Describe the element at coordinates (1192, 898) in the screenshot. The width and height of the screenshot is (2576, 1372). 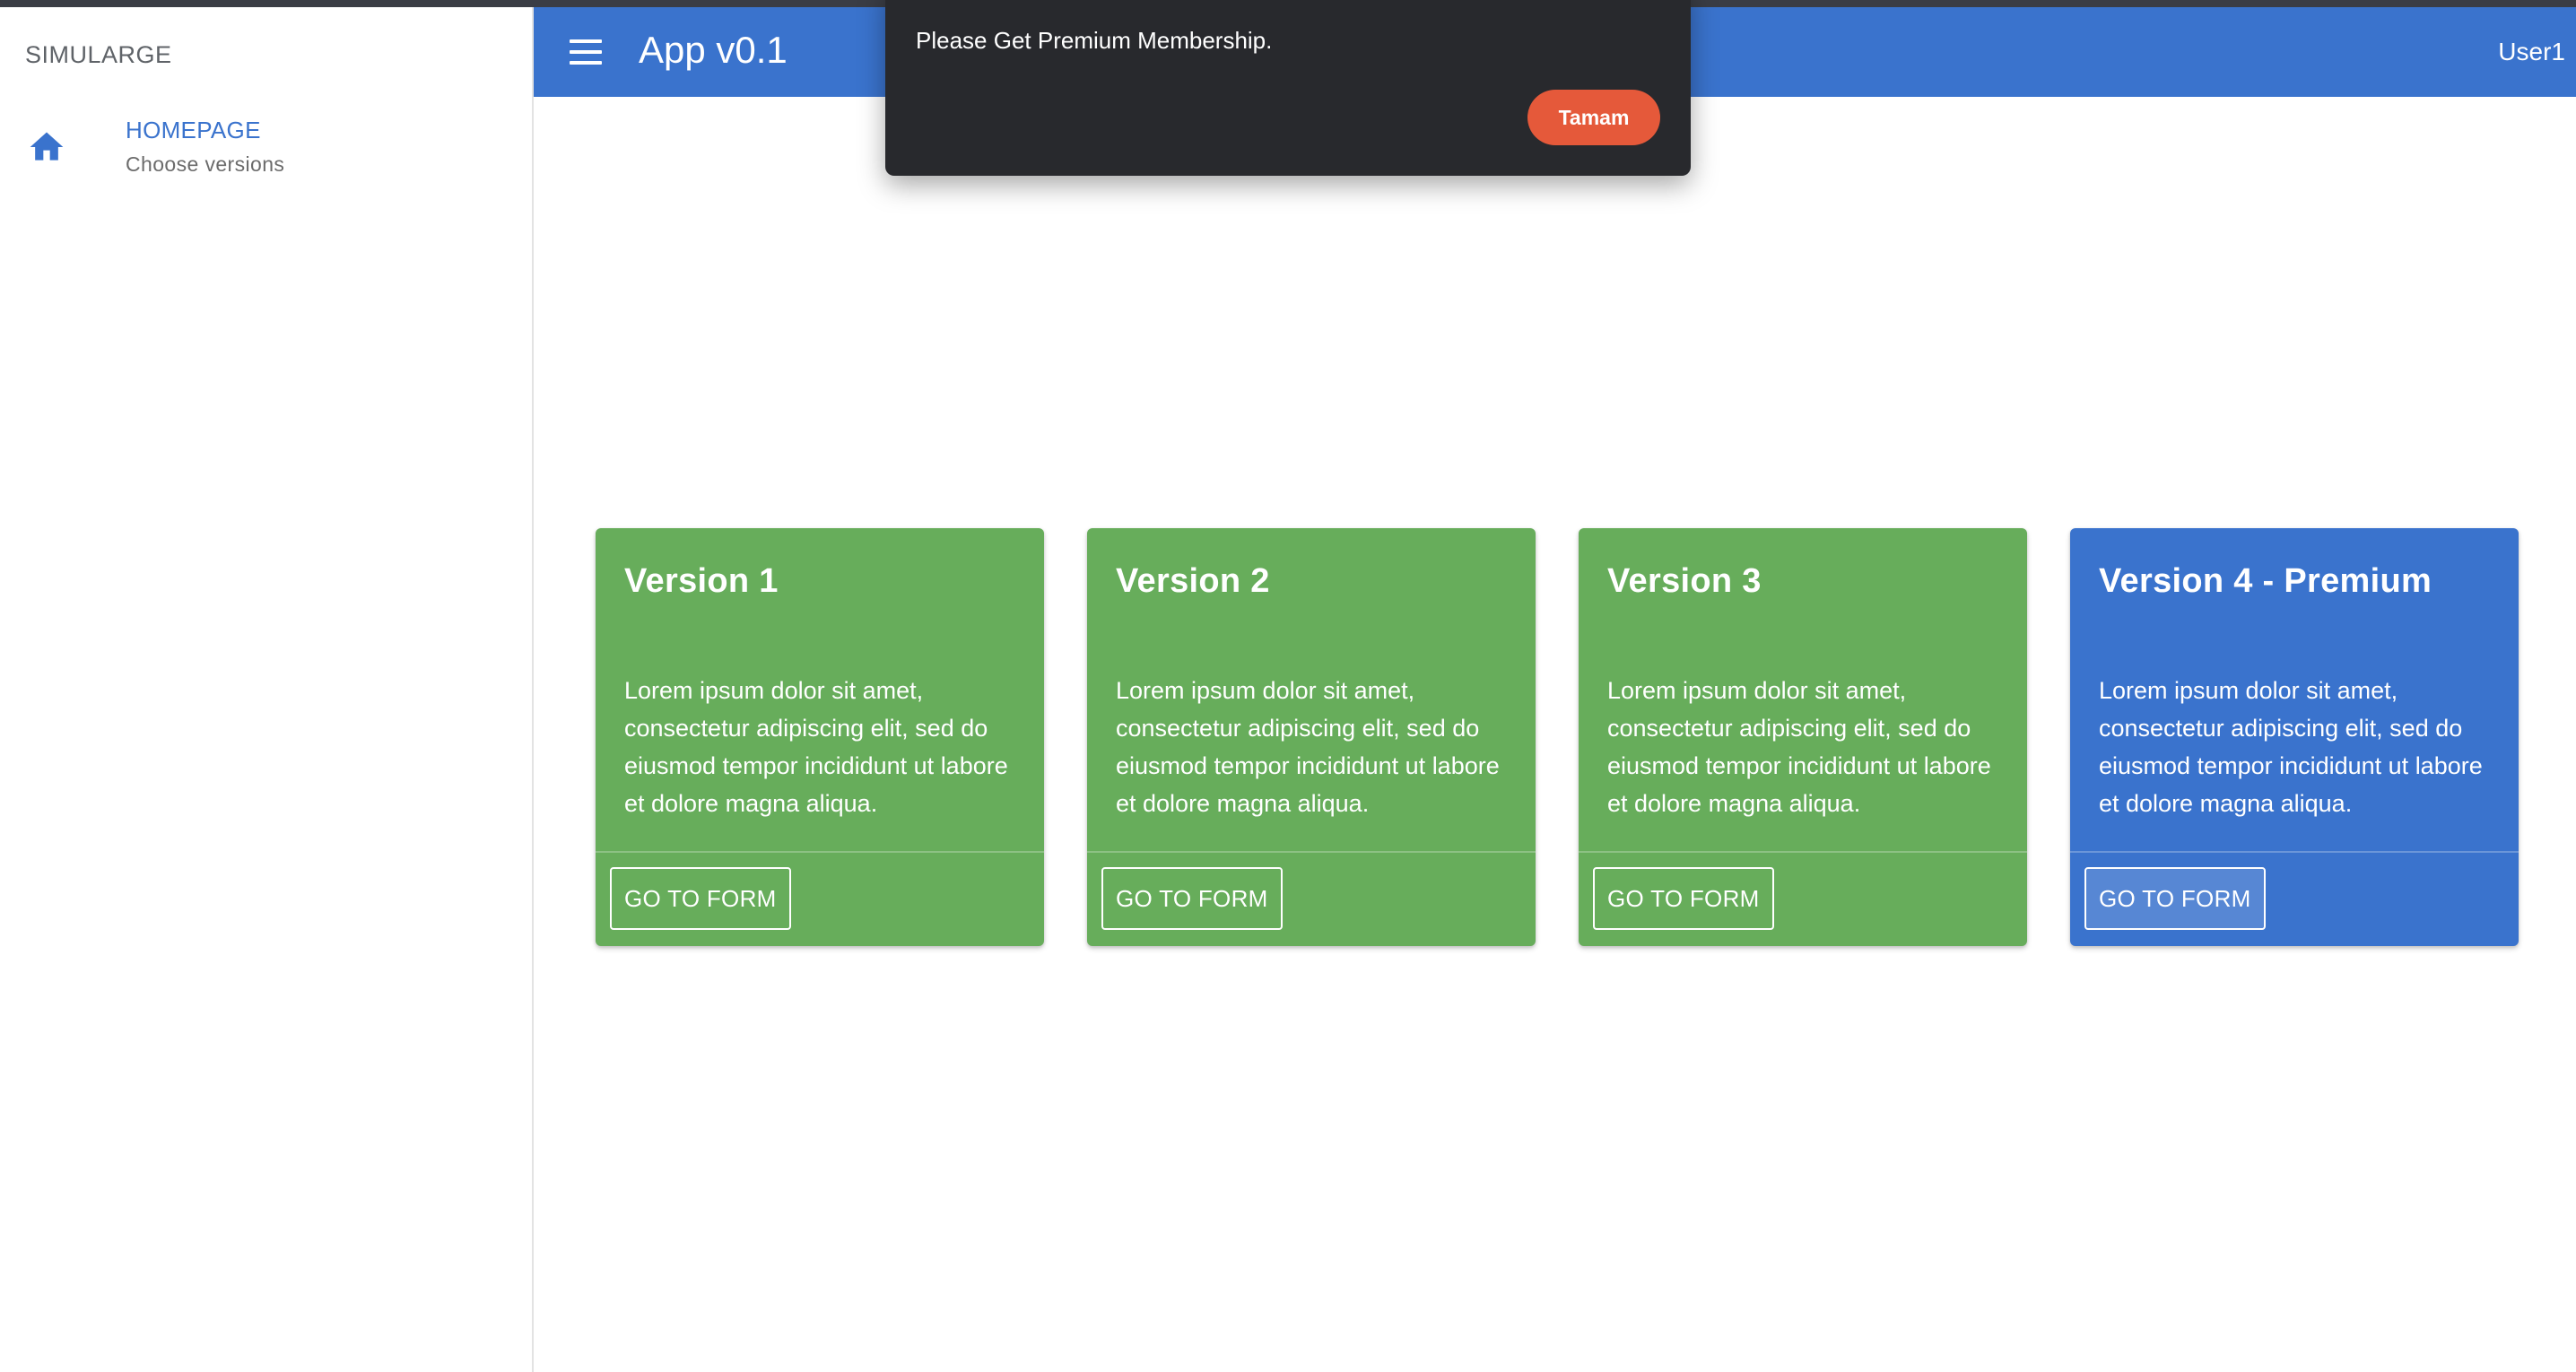
I see `go-to-form-button-2: GO TO FORM` at that location.